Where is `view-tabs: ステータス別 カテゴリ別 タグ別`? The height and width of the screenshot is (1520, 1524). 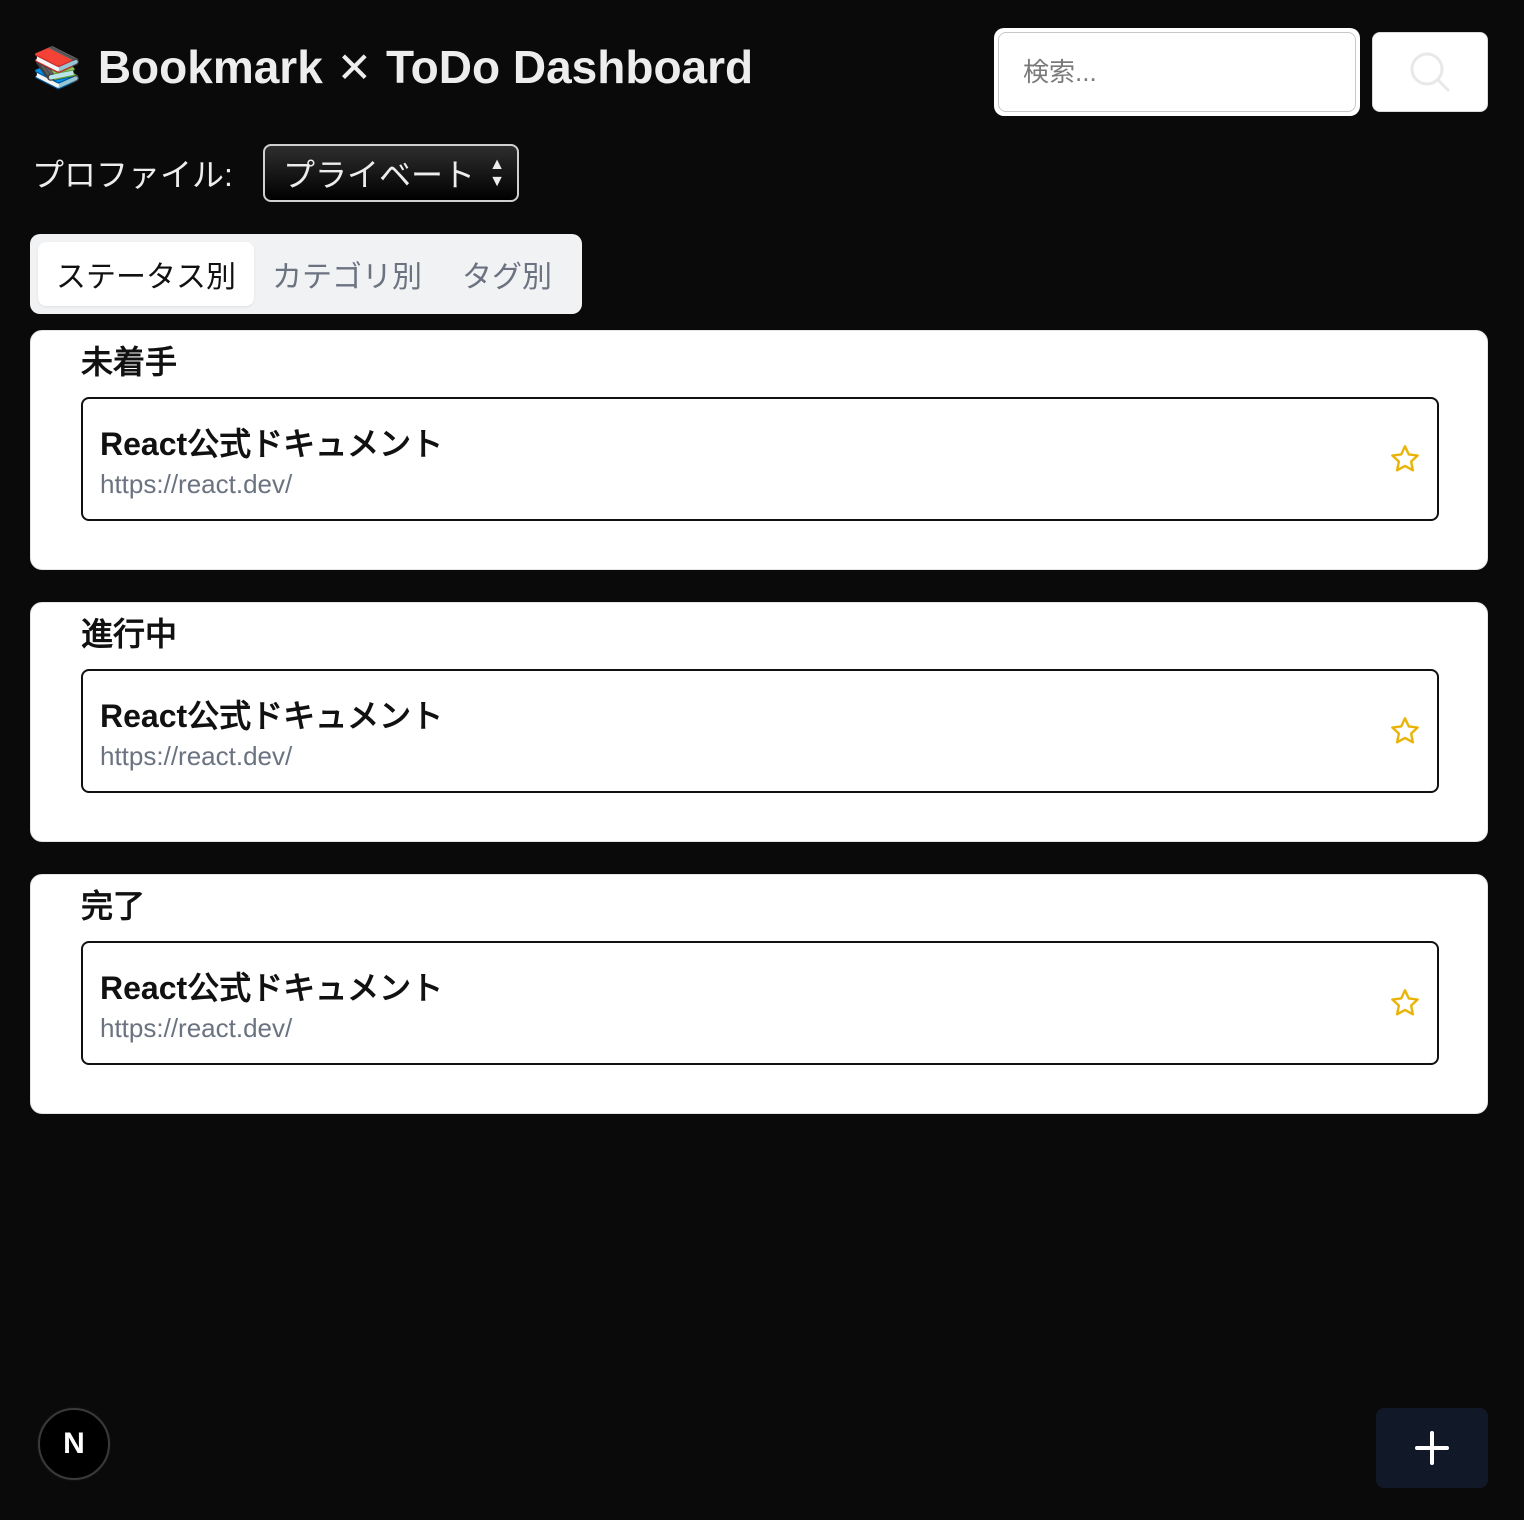 view-tabs: ステータス別 カテゴリ別 タグ別 is located at coordinates (306, 274).